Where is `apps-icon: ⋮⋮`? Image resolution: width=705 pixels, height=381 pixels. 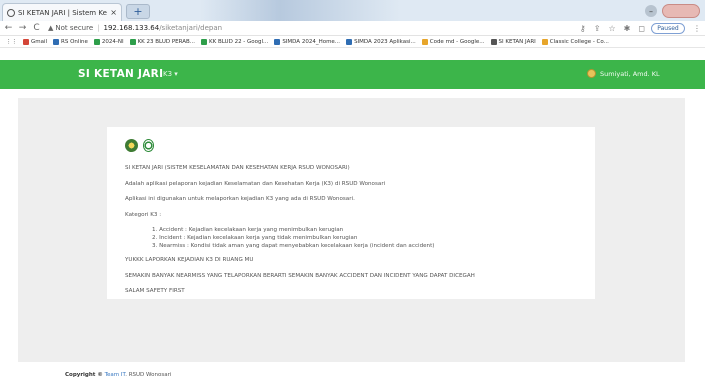
apps-icon: ⋮⋮ is located at coordinates (11, 42).